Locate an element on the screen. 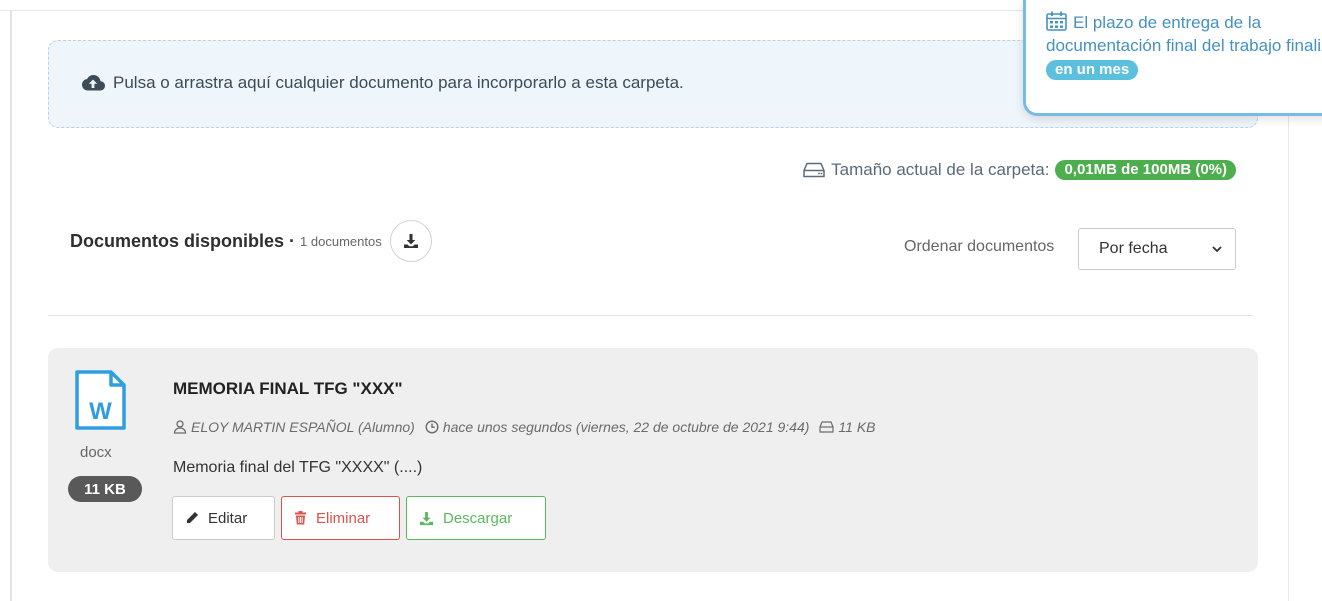  document-title: MEMORIA FINAL TFG "XXX" is located at coordinates (288, 389).